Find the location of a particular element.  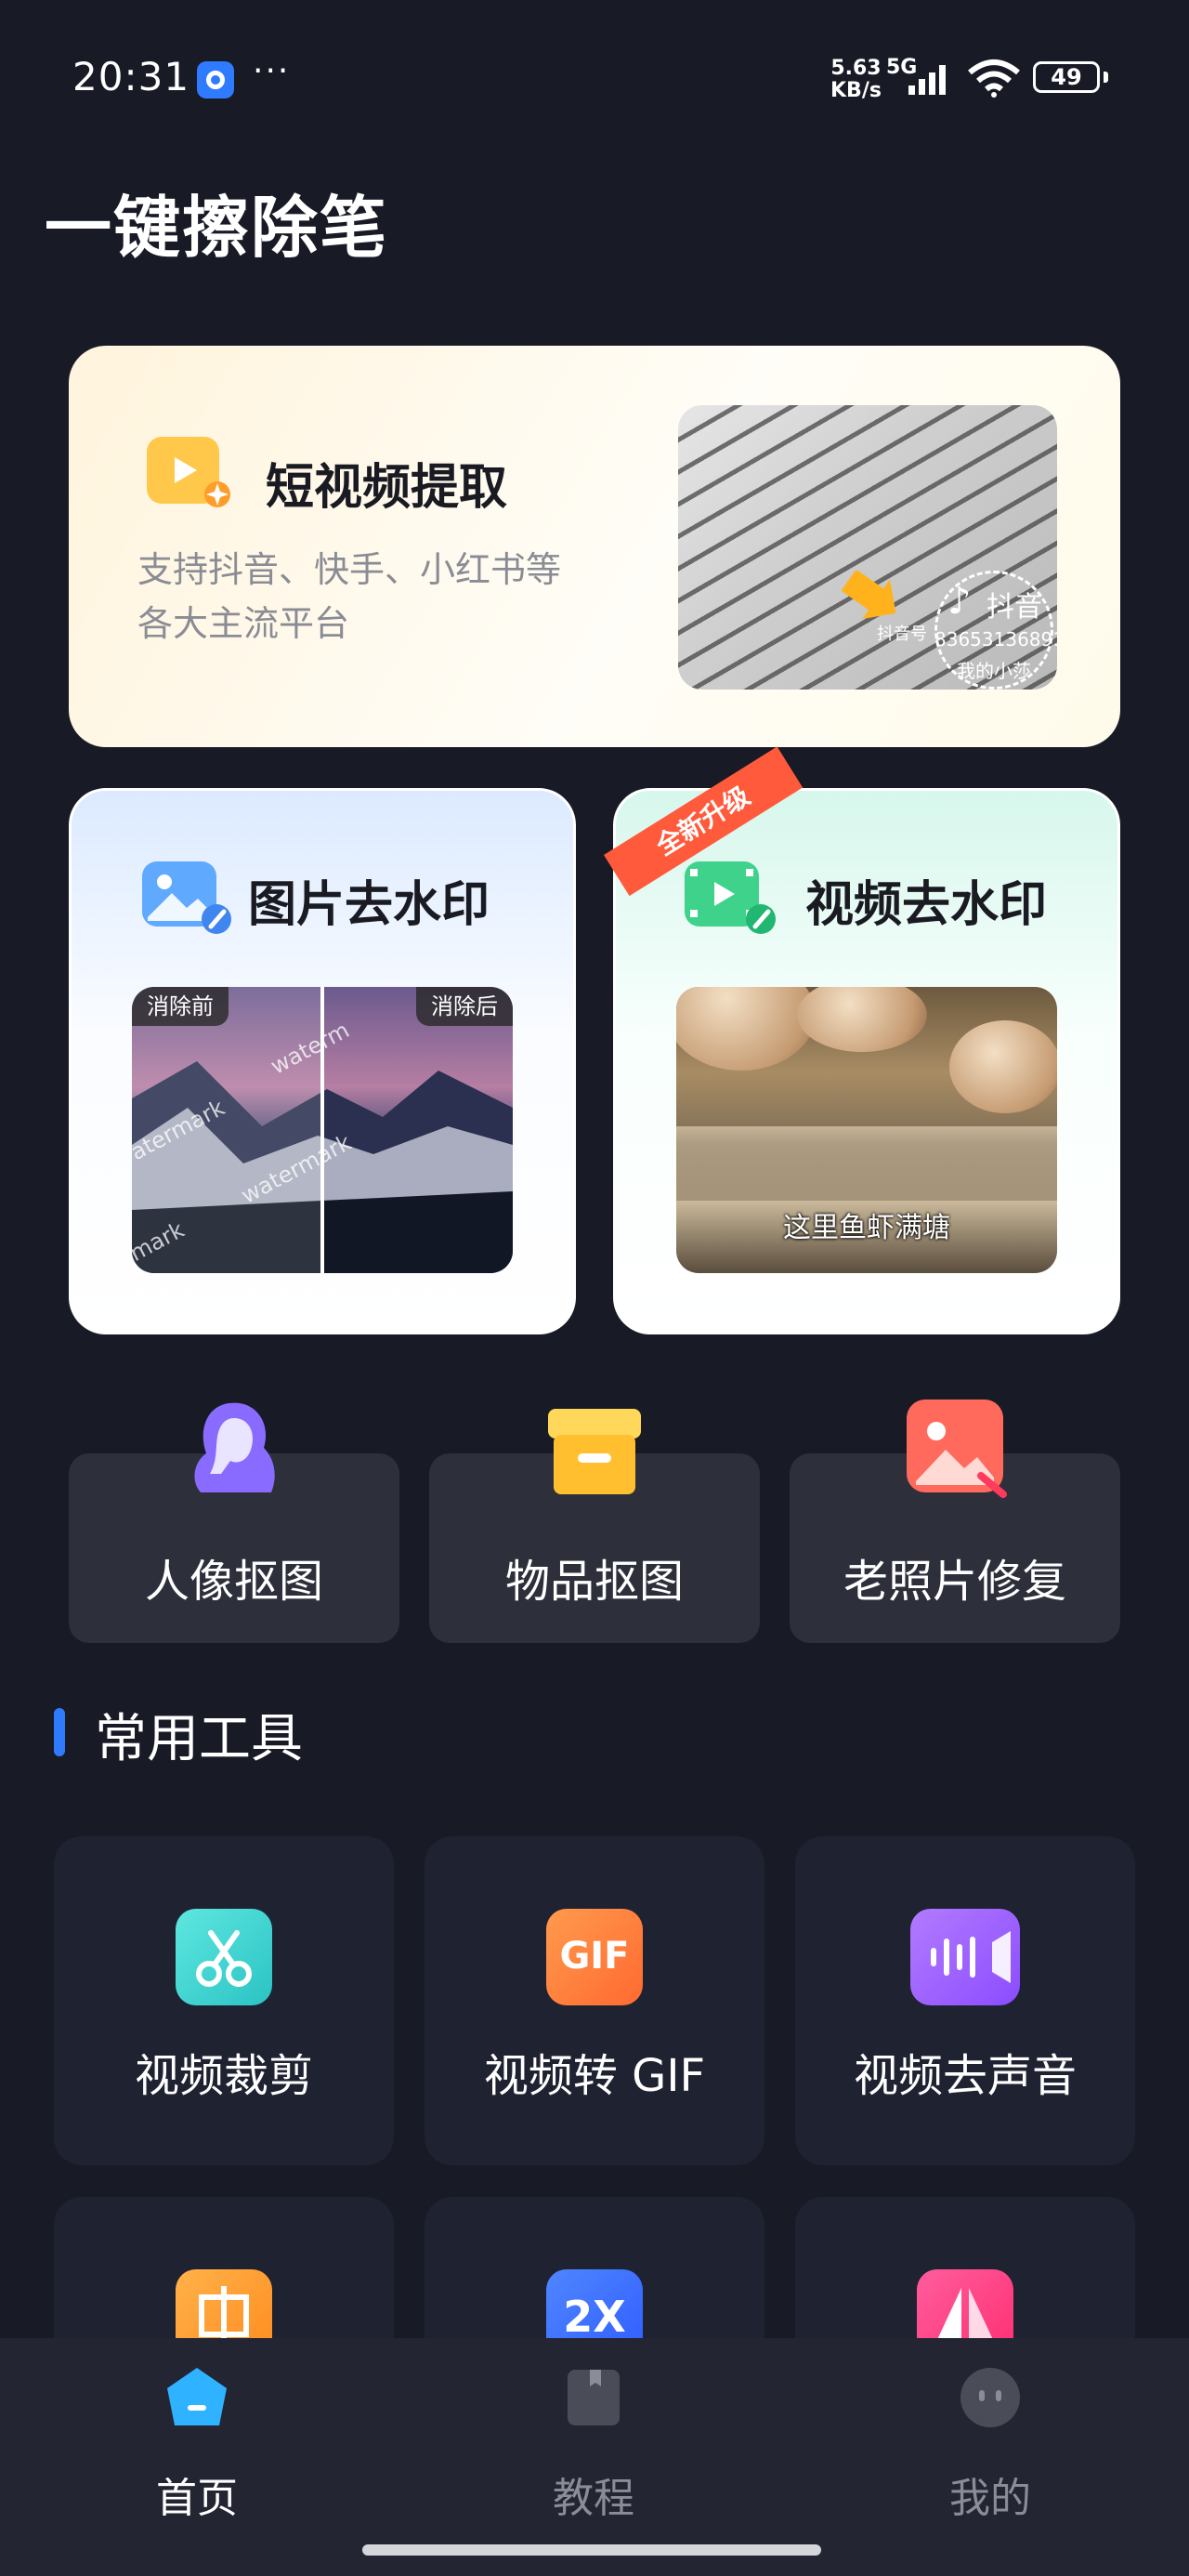

video-trim-label: 视频裁剪 is located at coordinates (224, 2076).